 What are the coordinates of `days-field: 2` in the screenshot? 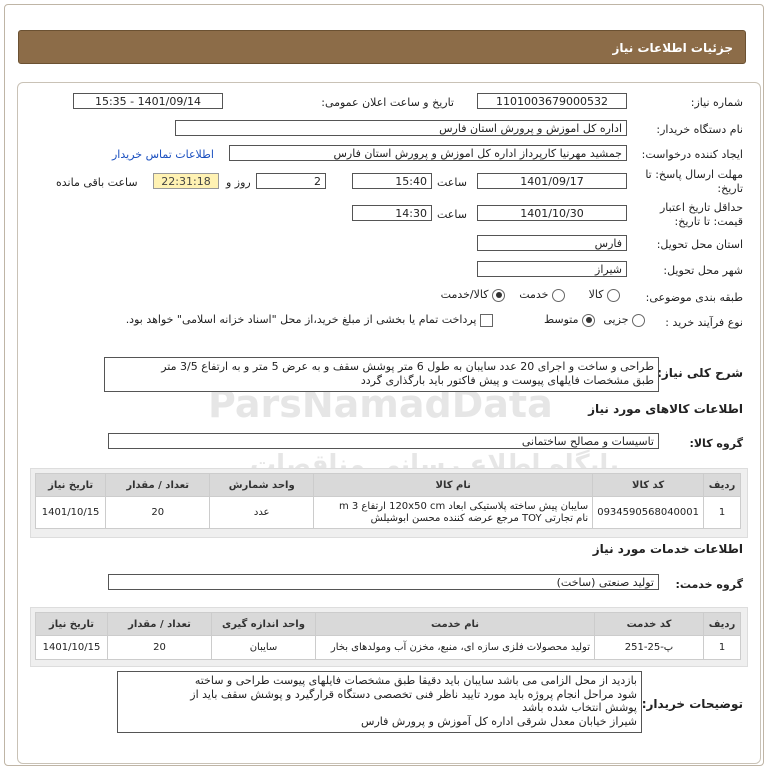 It's located at (291, 181).